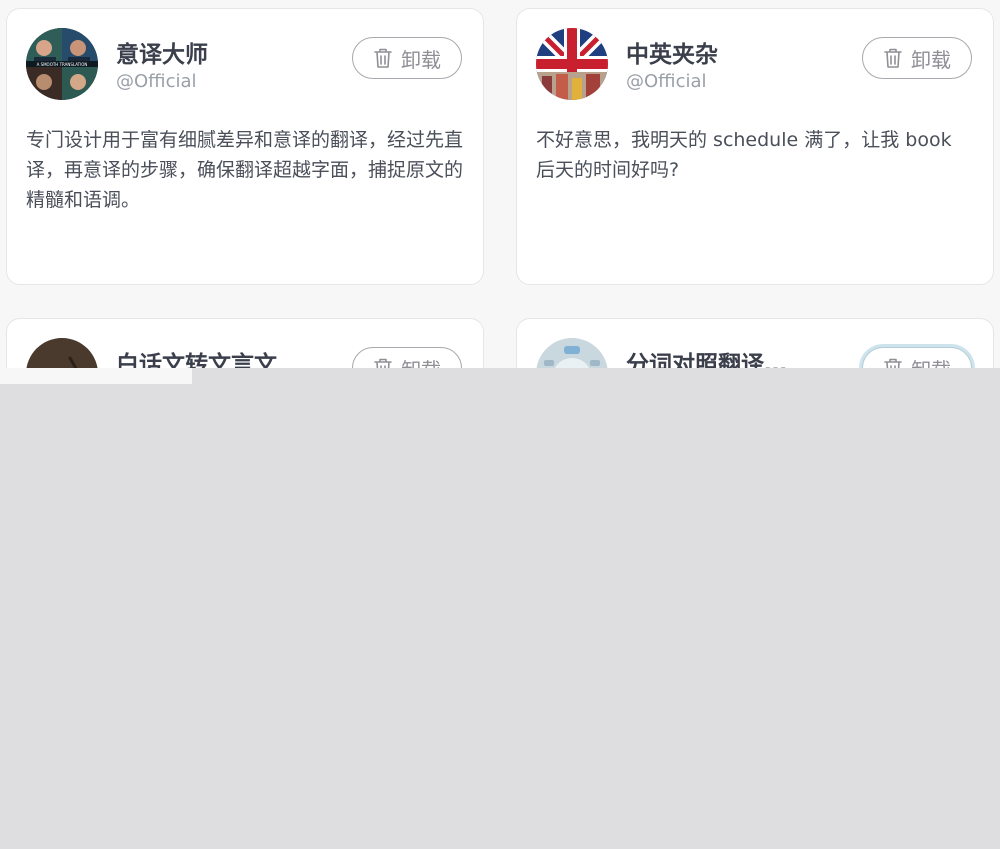  Describe the element at coordinates (572, 64) in the screenshot. I see `plugin-avatar` at that location.